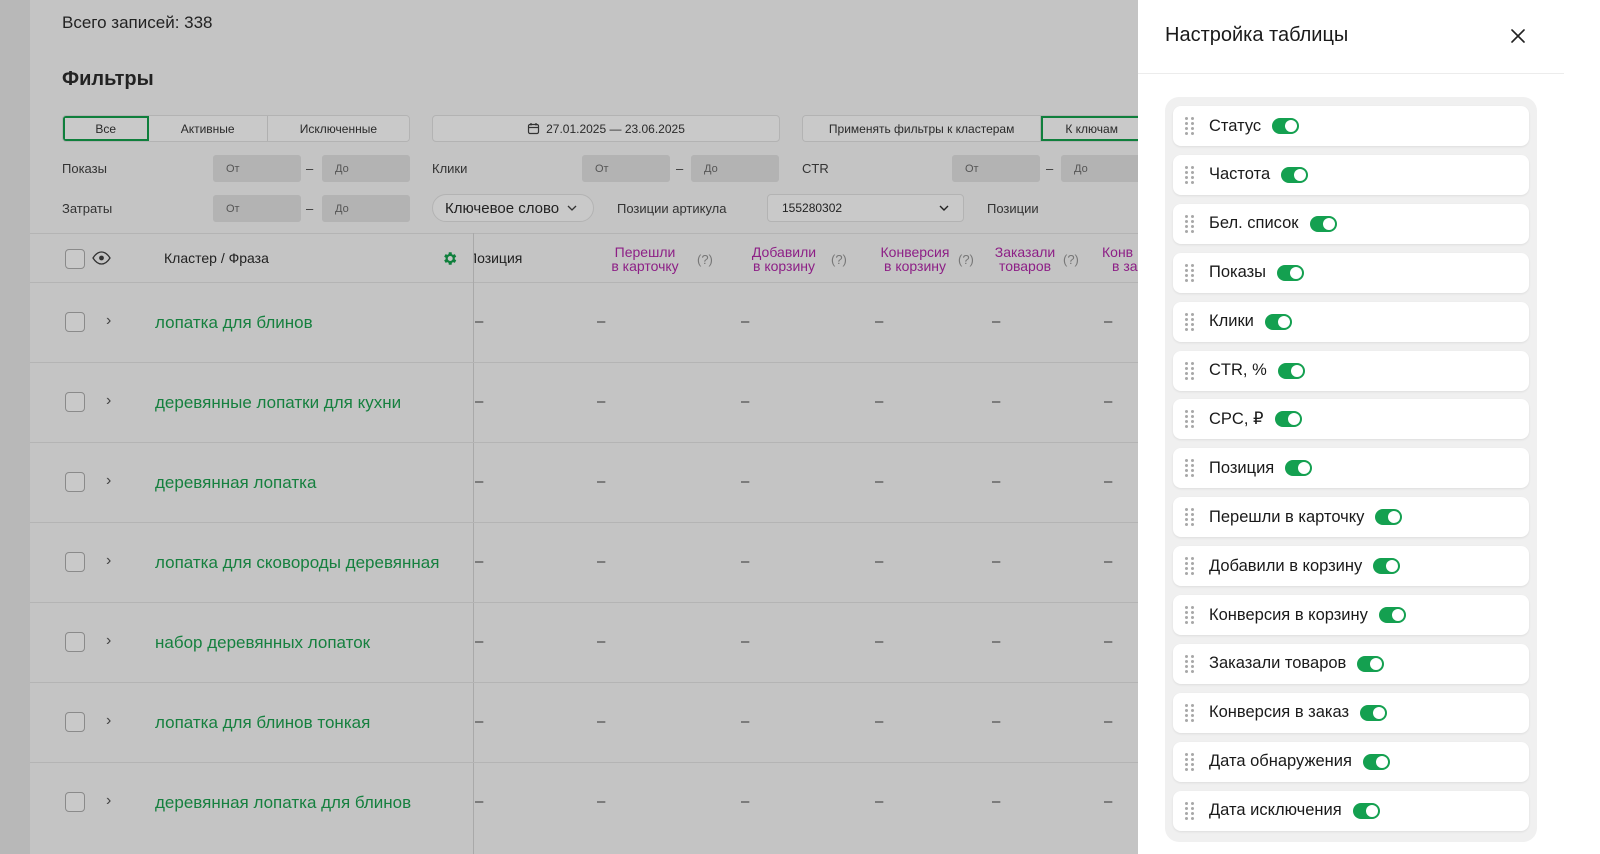  I want to click on column-setting-item: Конверсия в заказ, so click(1351, 712).